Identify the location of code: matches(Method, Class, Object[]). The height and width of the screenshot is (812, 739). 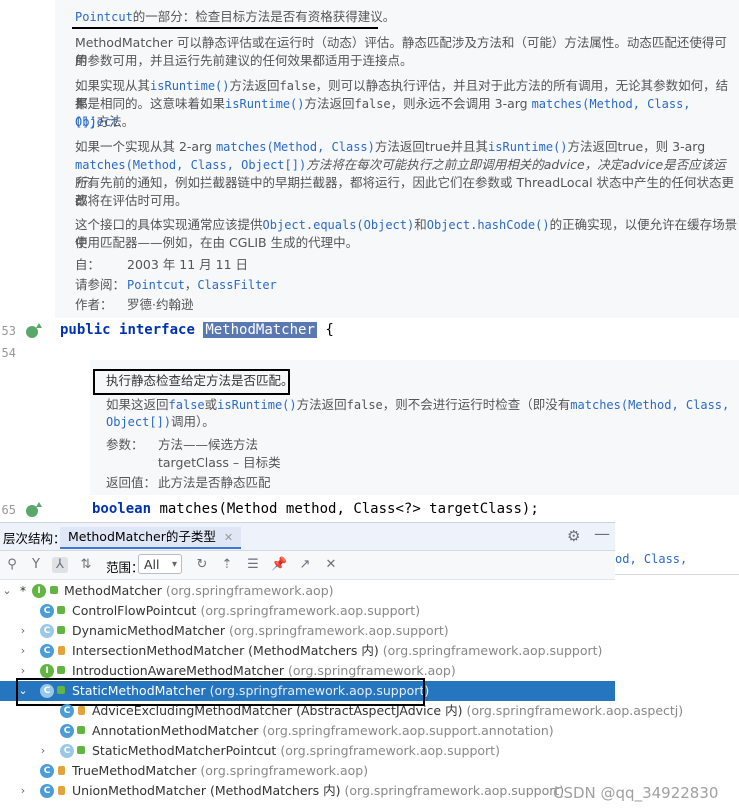
(191, 165).